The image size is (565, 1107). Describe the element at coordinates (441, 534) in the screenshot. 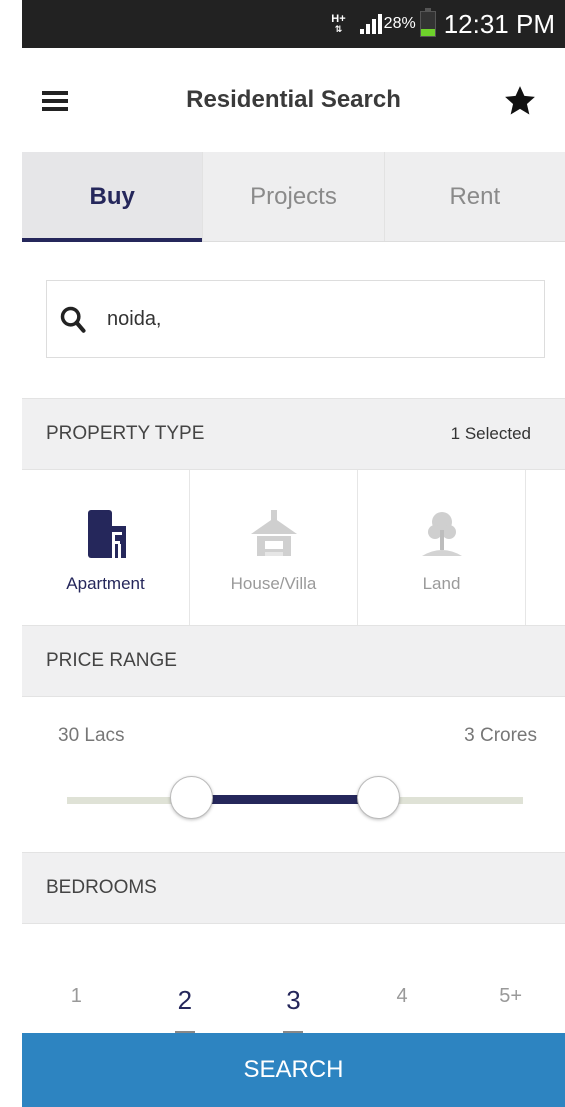

I see `land-tree-icon` at that location.